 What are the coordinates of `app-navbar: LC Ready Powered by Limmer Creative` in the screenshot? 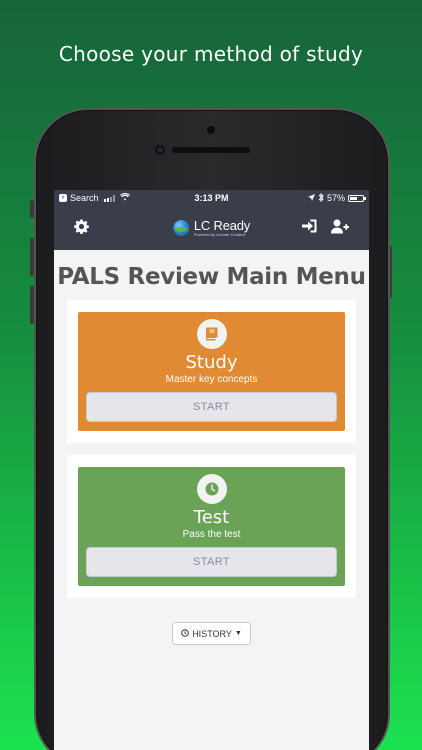 It's located at (211, 228).